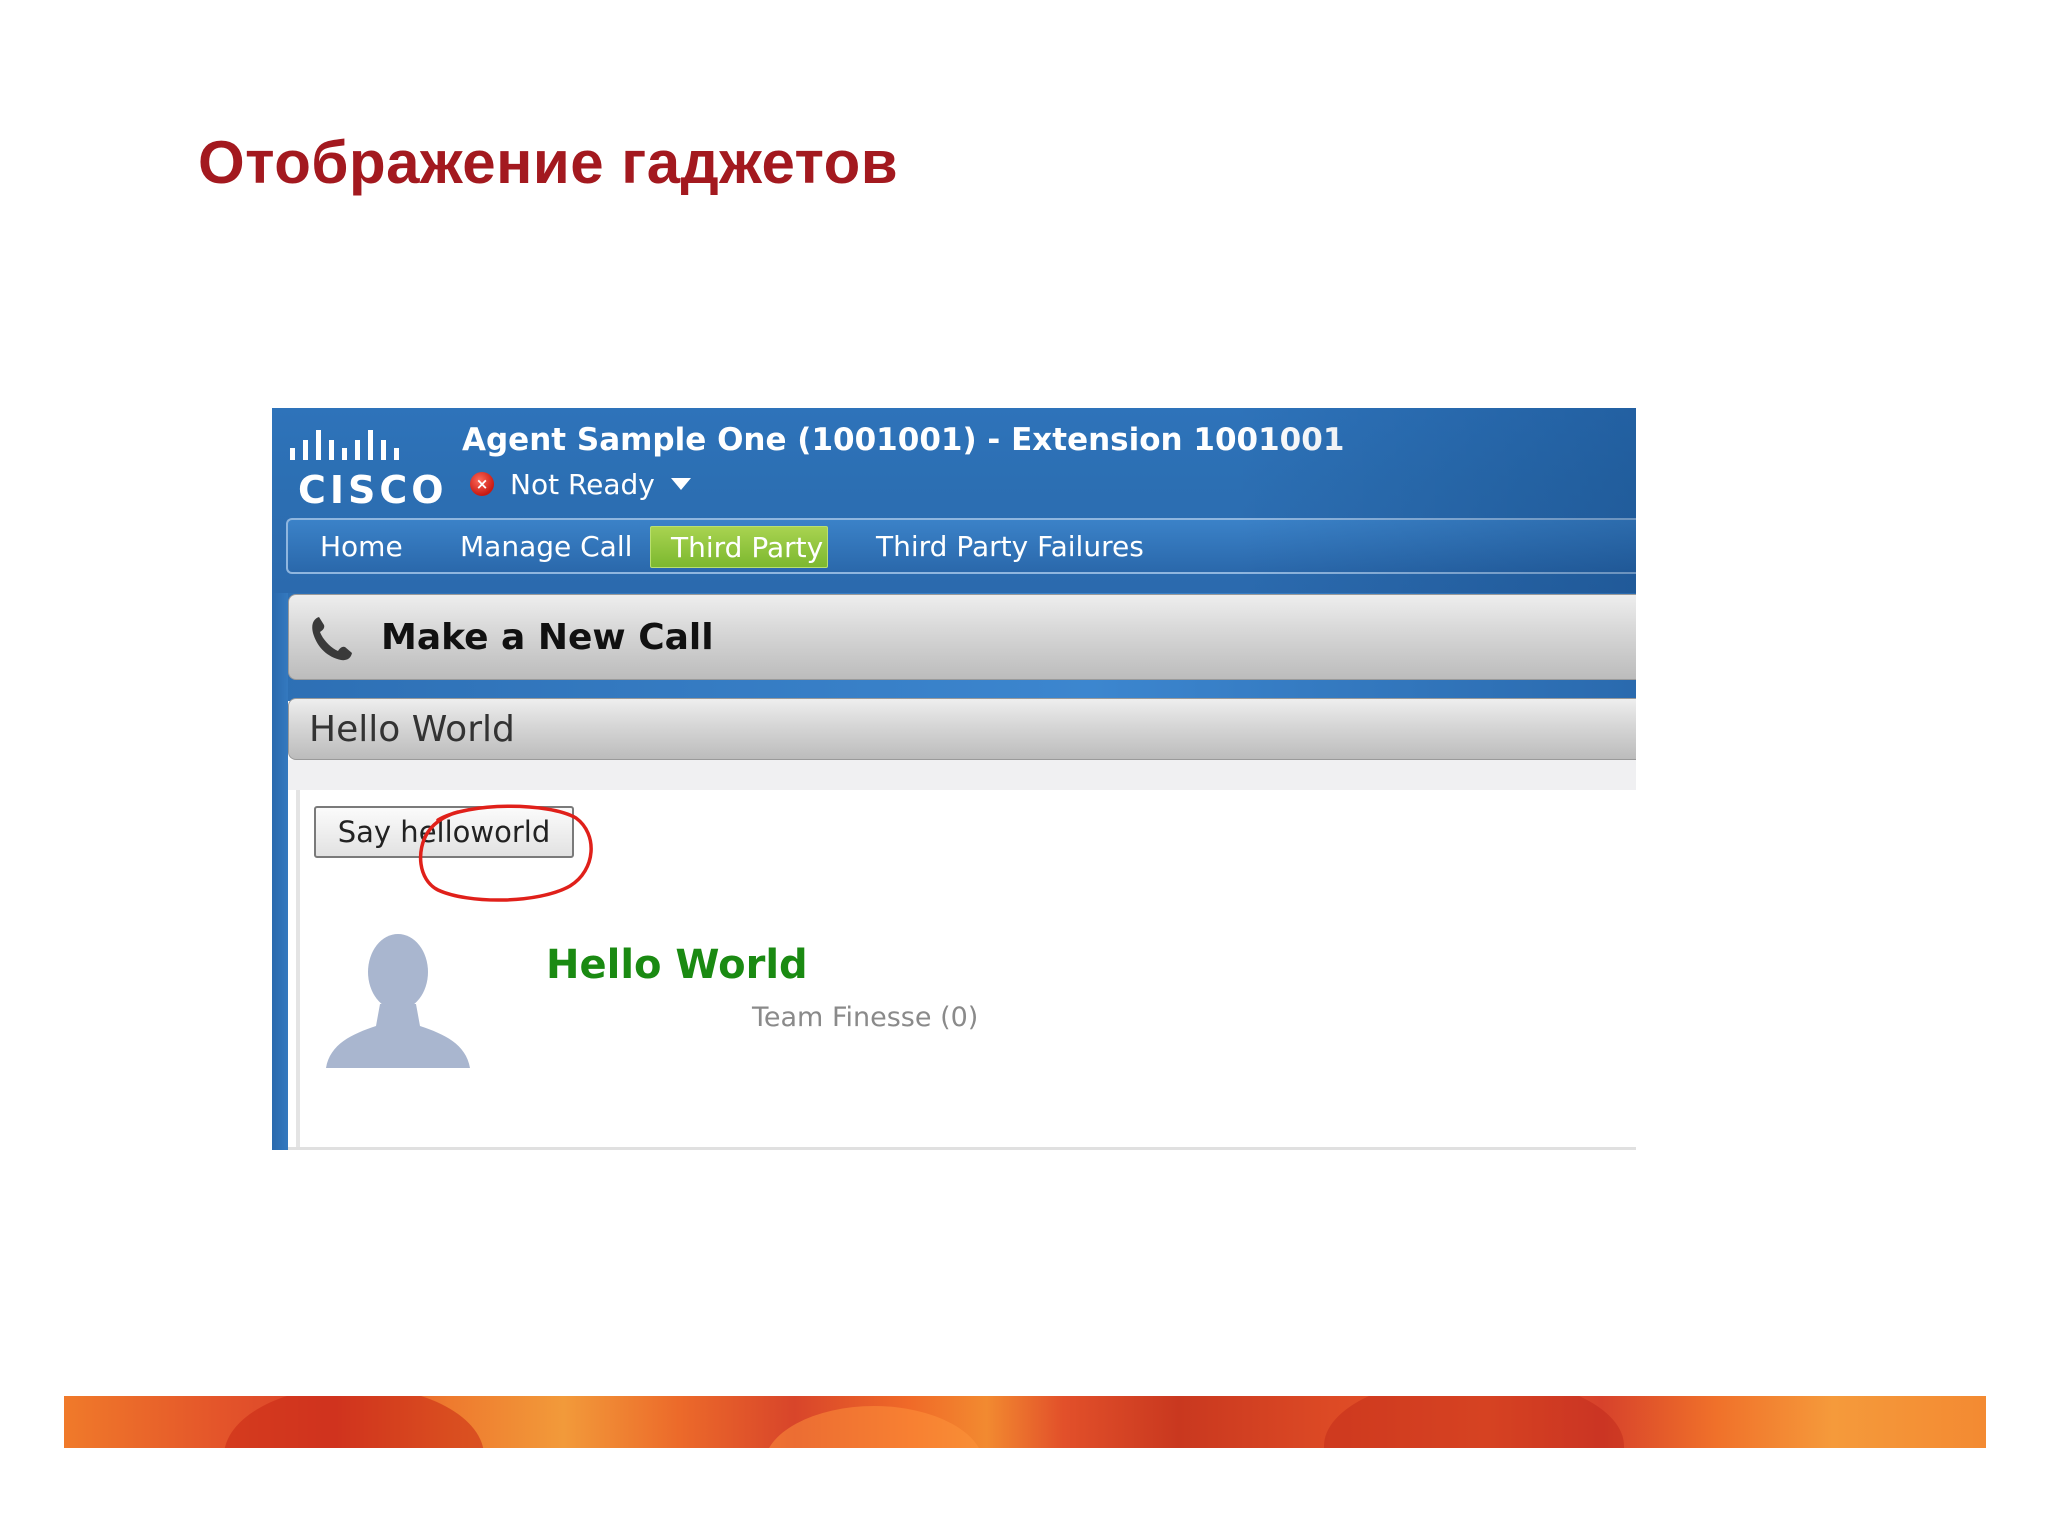  I want to click on error-x-icon: ×, so click(482, 484).